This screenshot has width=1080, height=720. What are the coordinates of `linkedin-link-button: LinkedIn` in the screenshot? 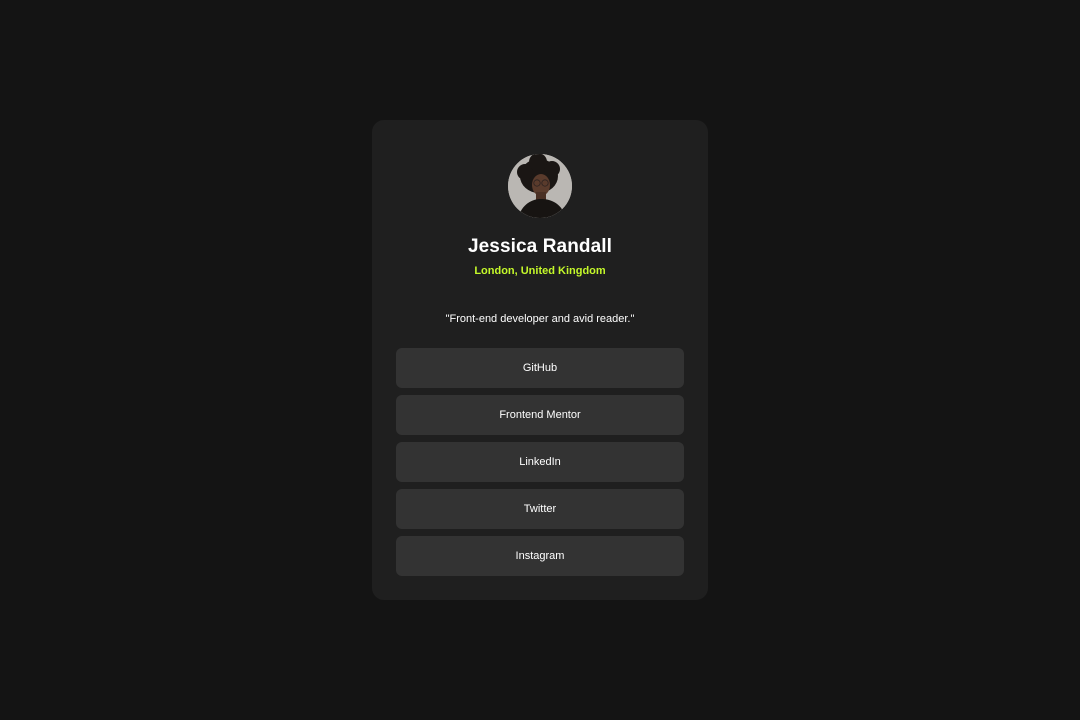 It's located at (540, 462).